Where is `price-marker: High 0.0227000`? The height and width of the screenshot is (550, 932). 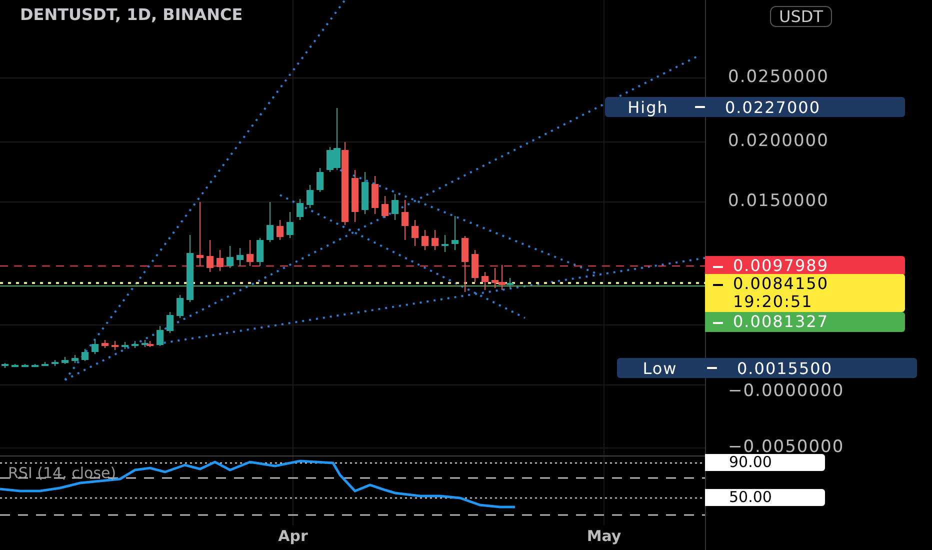 price-marker: High 0.0227000 is located at coordinates (755, 107).